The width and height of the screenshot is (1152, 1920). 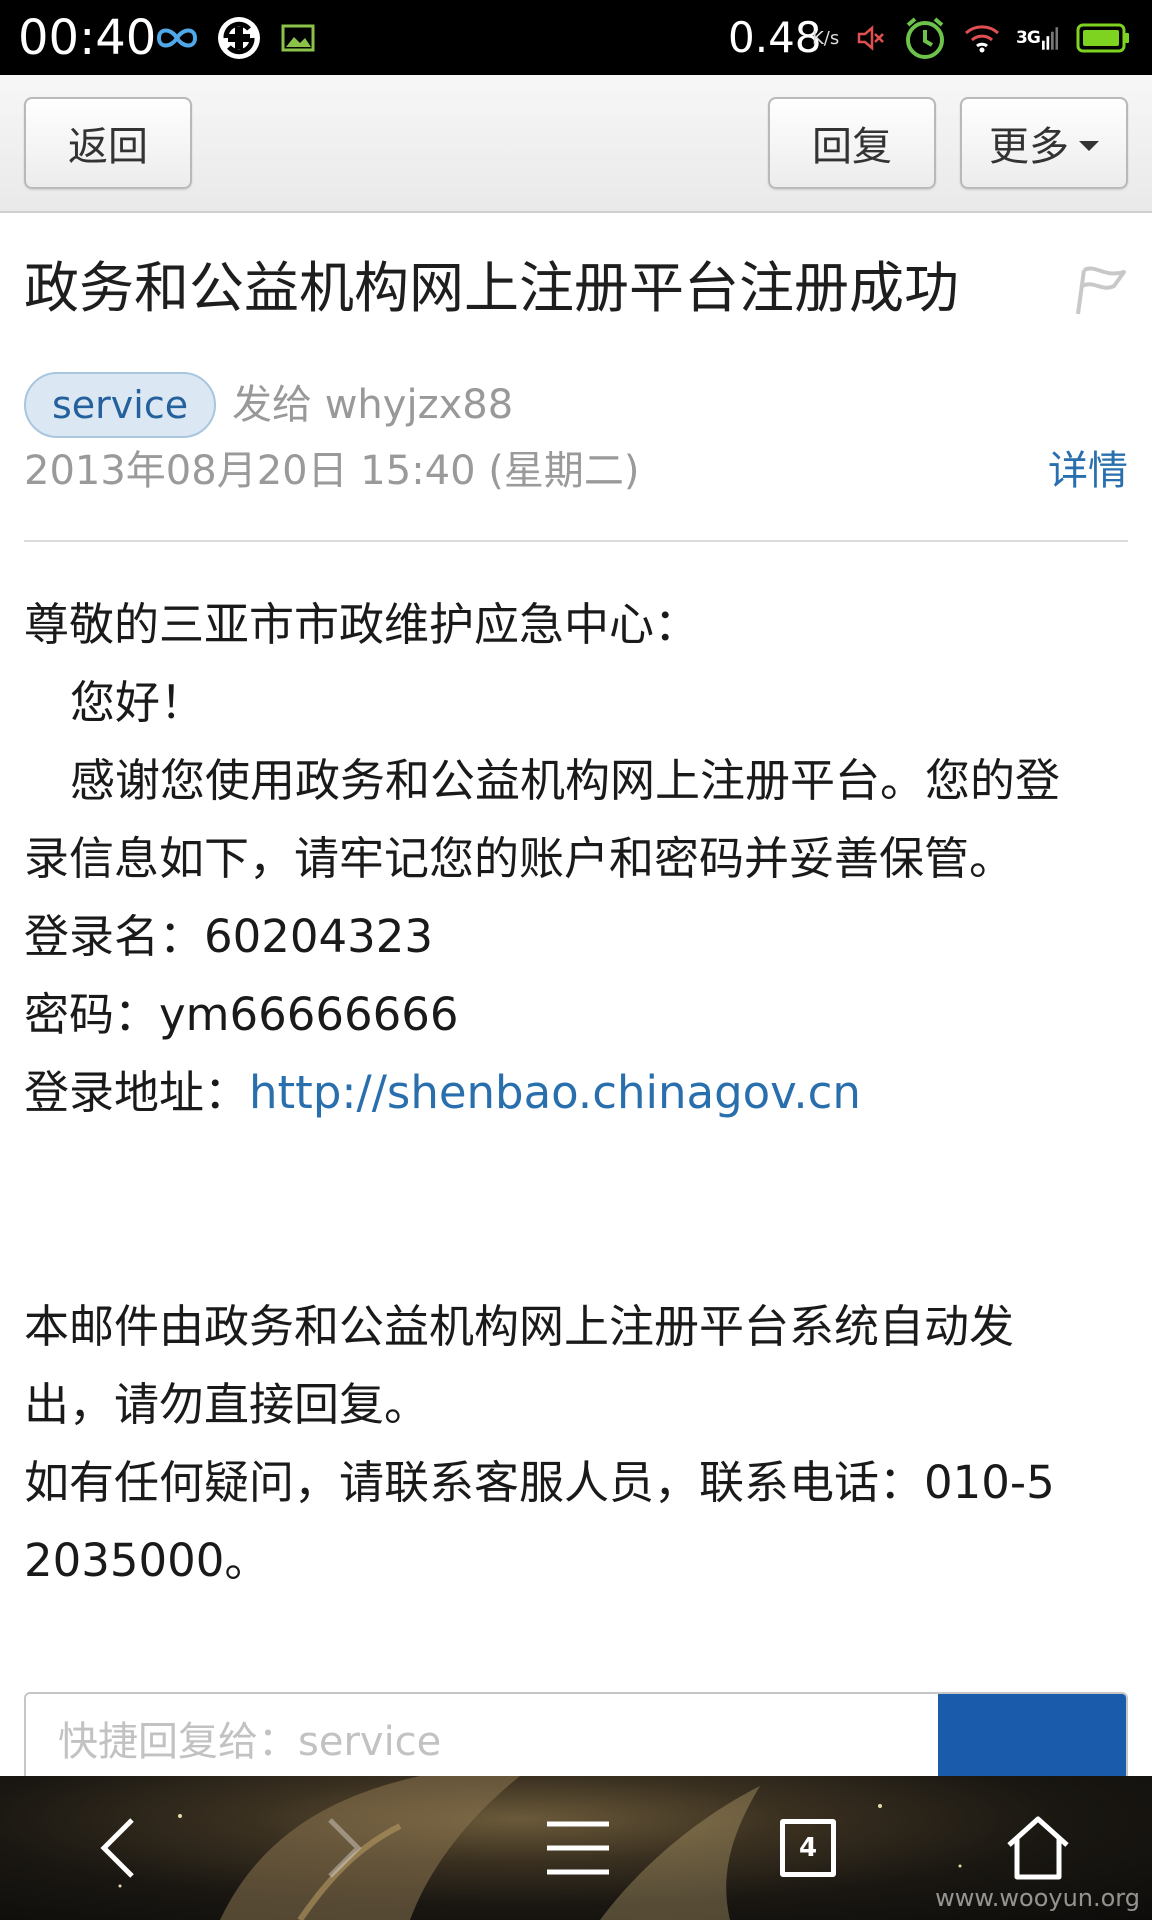 I want to click on sync-icon, so click(x=239, y=37).